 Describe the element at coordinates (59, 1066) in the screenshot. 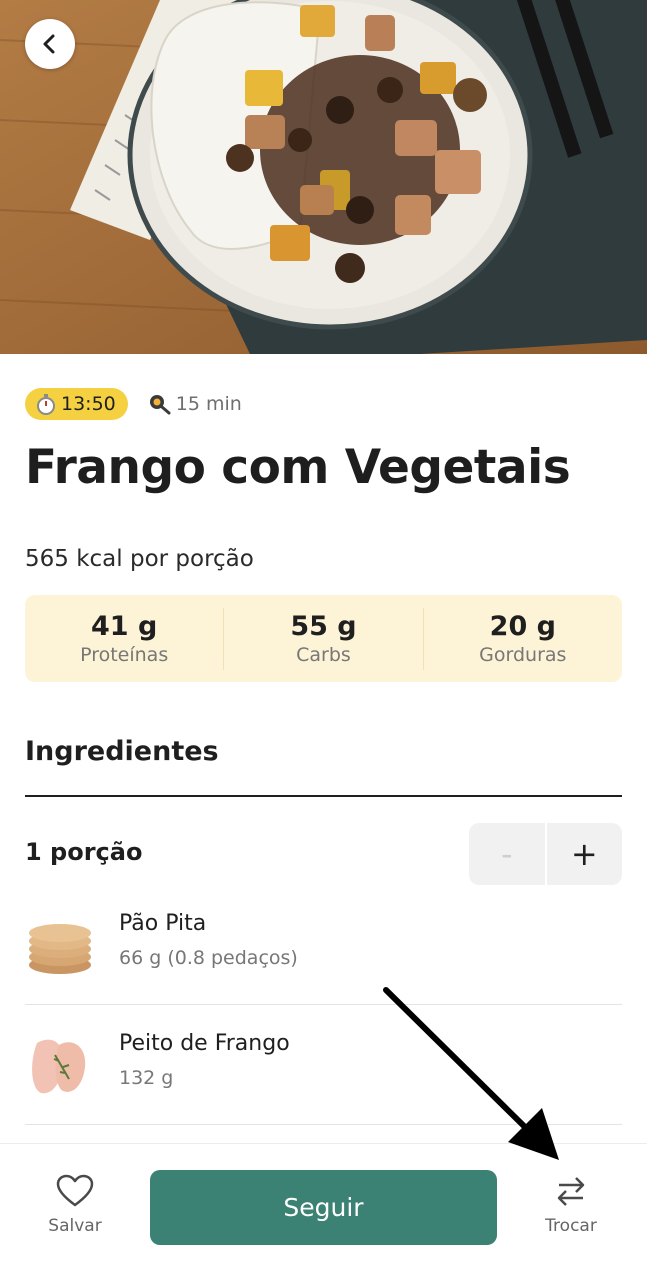

I see `chicken-breast-image` at that location.